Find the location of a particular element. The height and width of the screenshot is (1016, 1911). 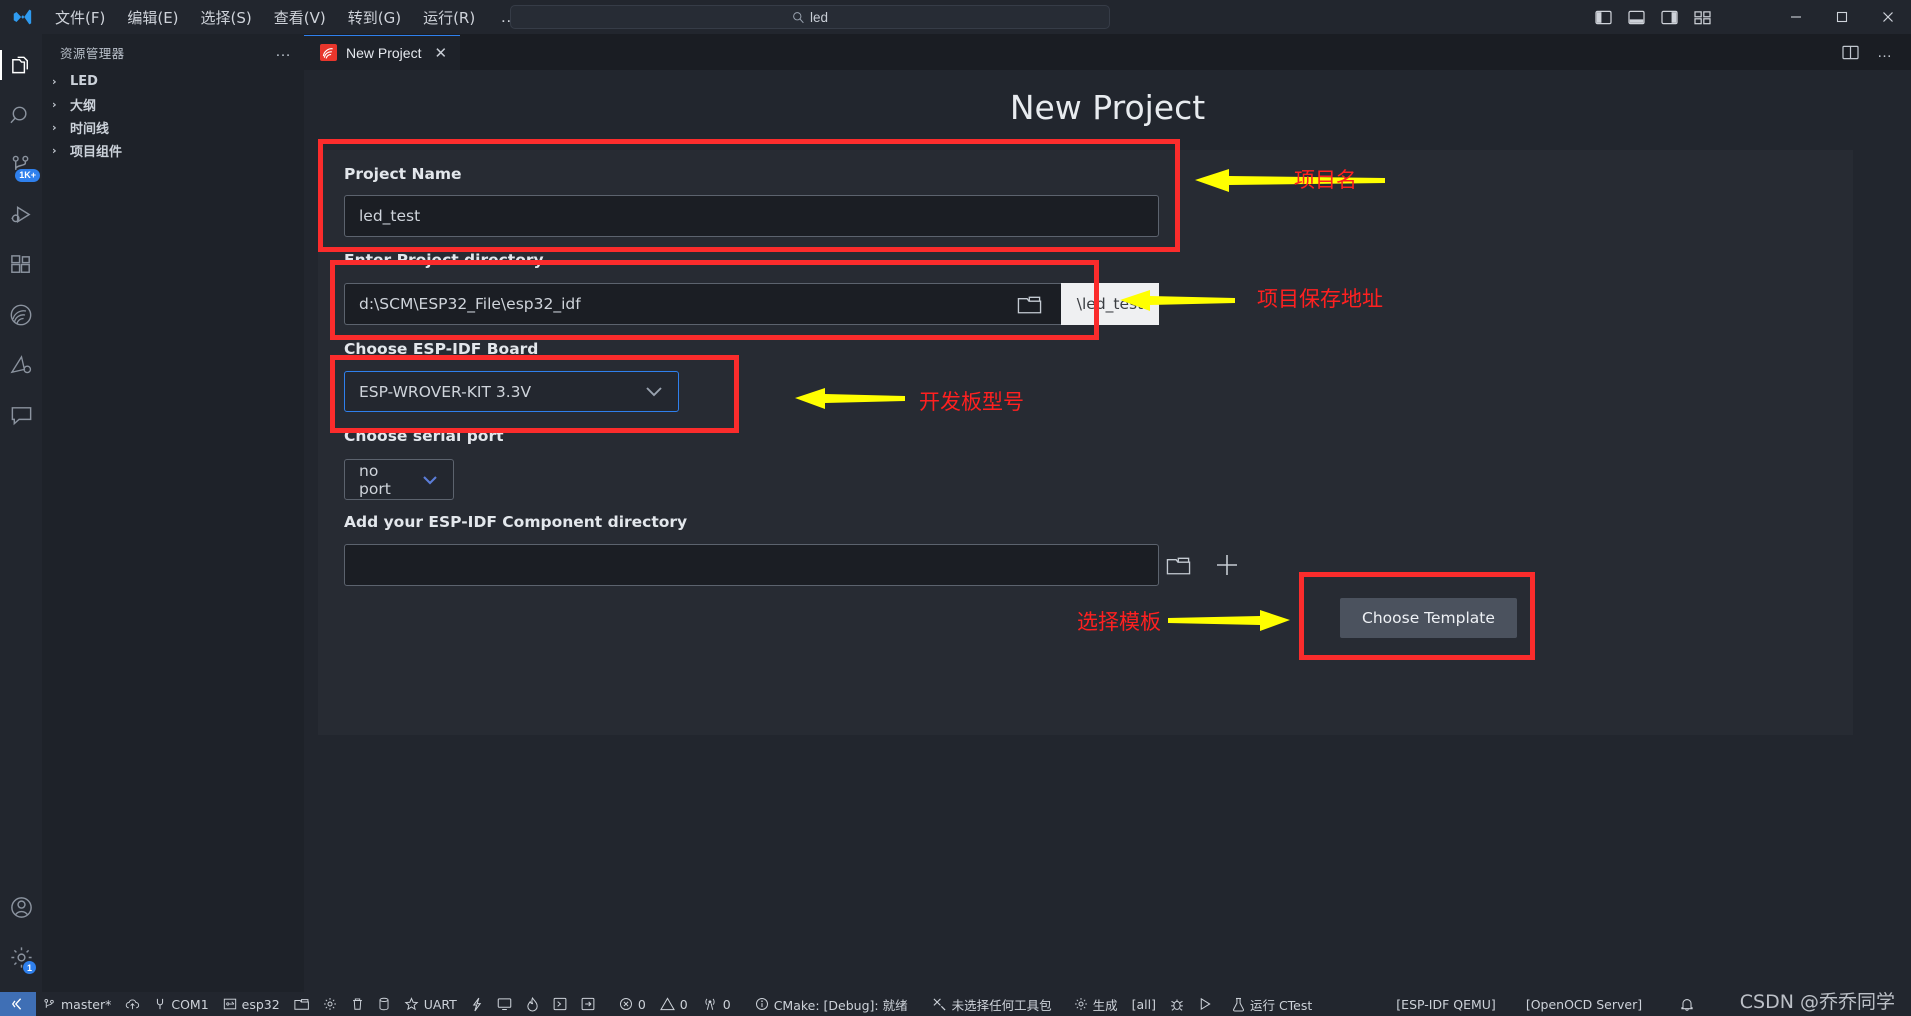

status-cmake-status: CMake: [Debug]: 就绪 is located at coordinates (831, 1004).